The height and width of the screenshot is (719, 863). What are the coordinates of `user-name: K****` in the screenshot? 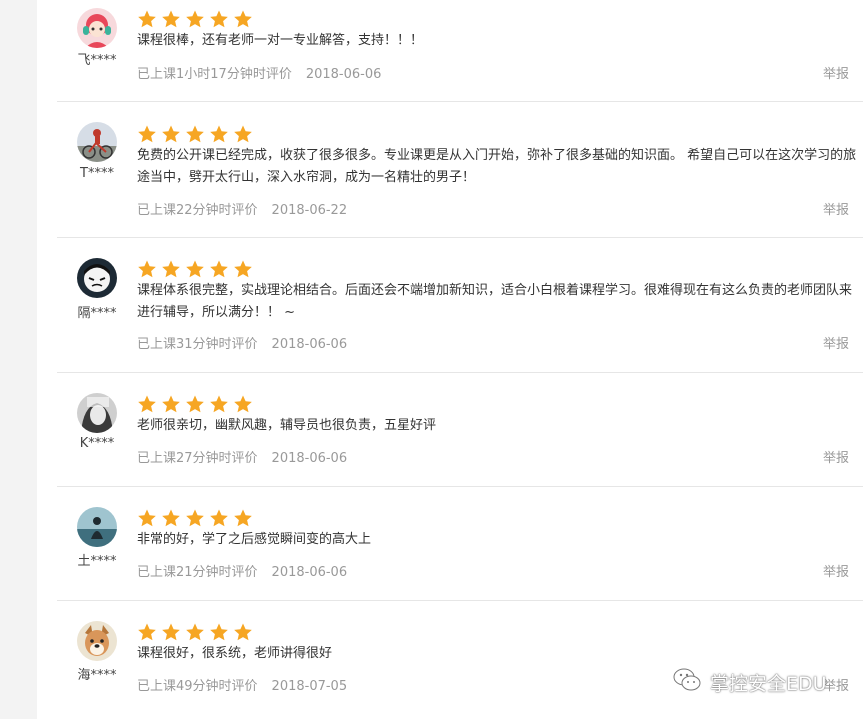 It's located at (97, 443).